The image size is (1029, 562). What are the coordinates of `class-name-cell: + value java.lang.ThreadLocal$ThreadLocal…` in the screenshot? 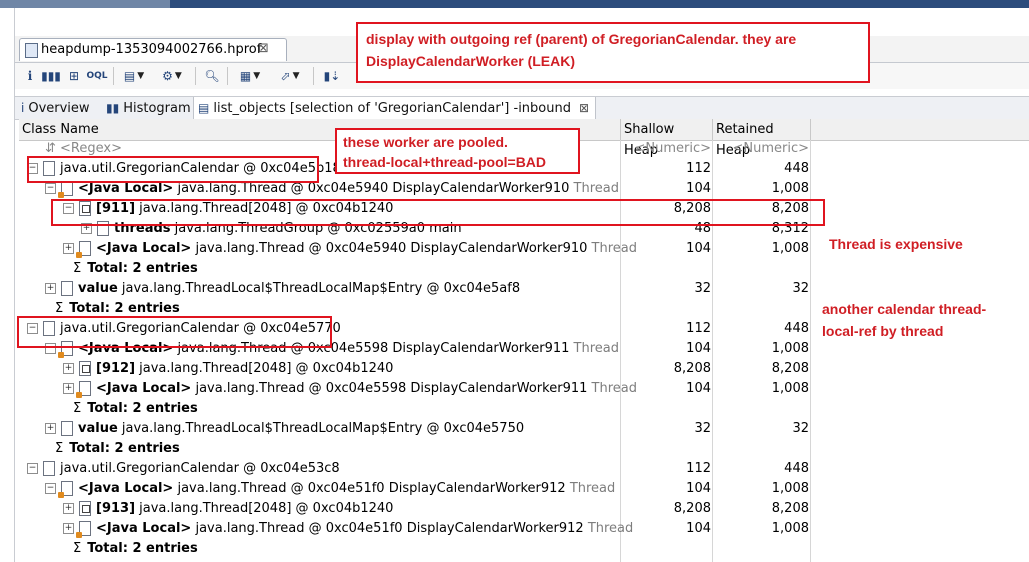 It's located at (284, 428).